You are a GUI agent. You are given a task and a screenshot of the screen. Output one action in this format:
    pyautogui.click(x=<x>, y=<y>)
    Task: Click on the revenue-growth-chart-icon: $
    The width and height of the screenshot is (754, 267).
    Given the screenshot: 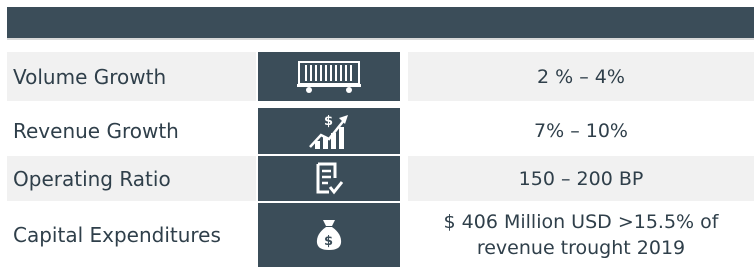 What is the action you would take?
    pyautogui.click(x=329, y=131)
    